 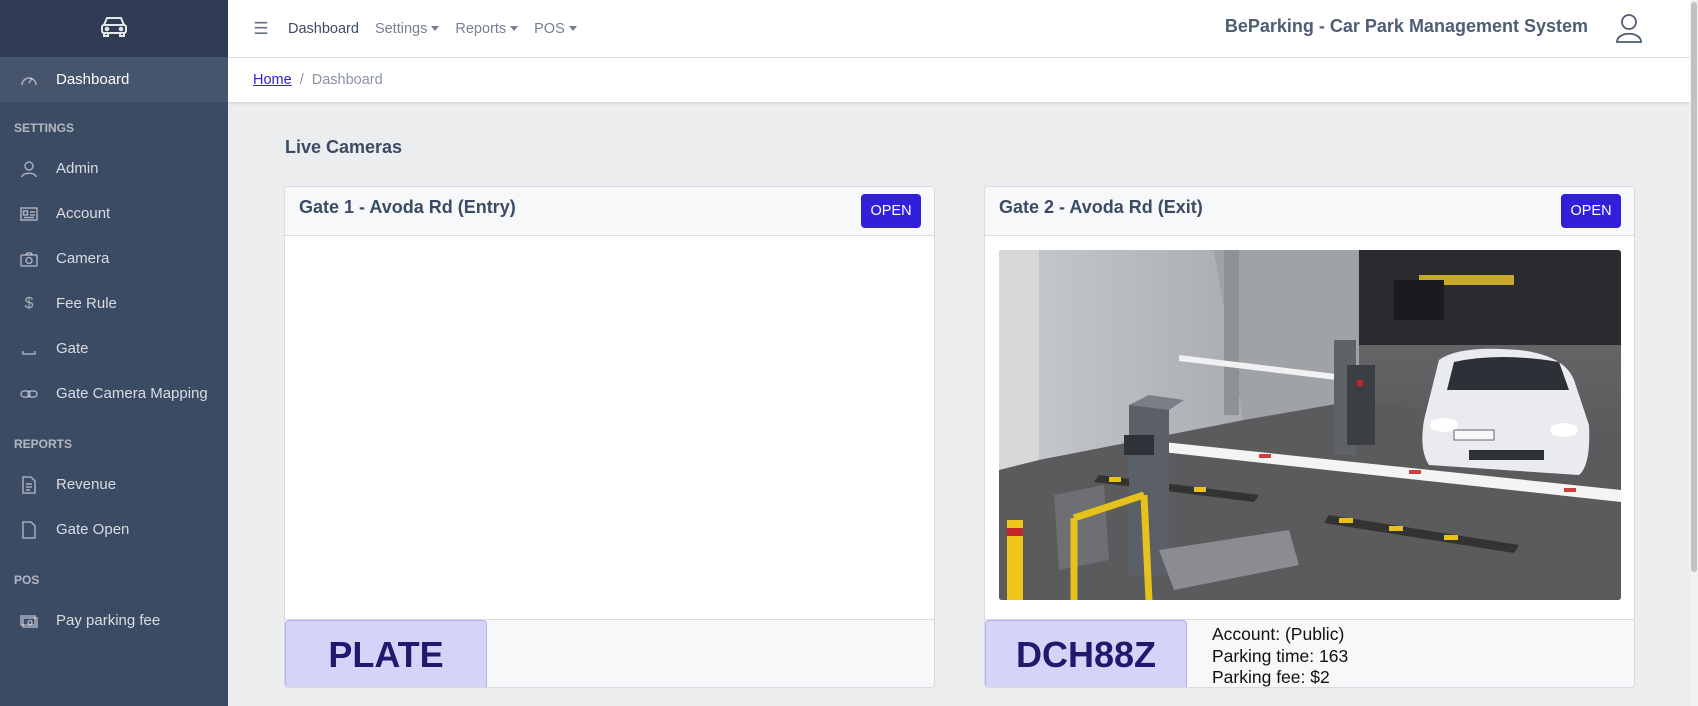 I want to click on sidebar-item-account: Account, so click(x=114, y=213).